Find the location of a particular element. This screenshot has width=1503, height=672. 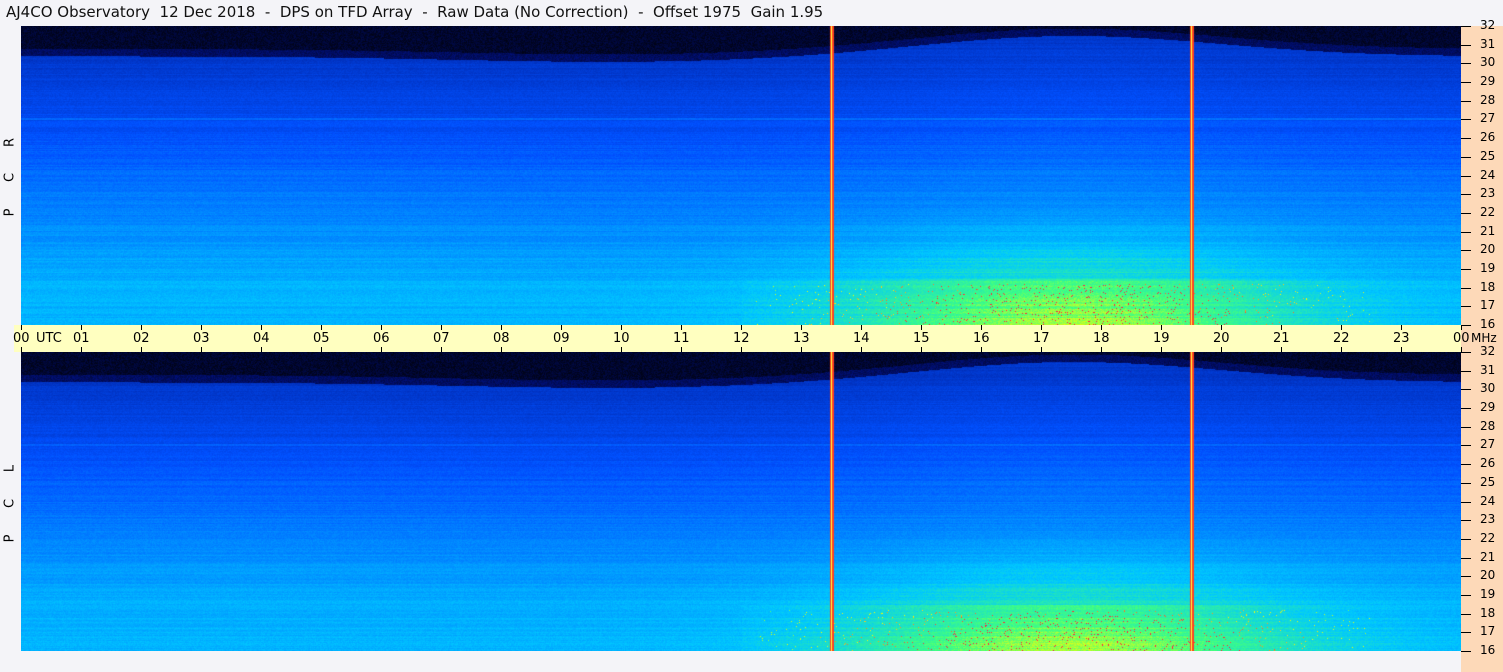

panel-label-letter: R is located at coordinates (10, 142).